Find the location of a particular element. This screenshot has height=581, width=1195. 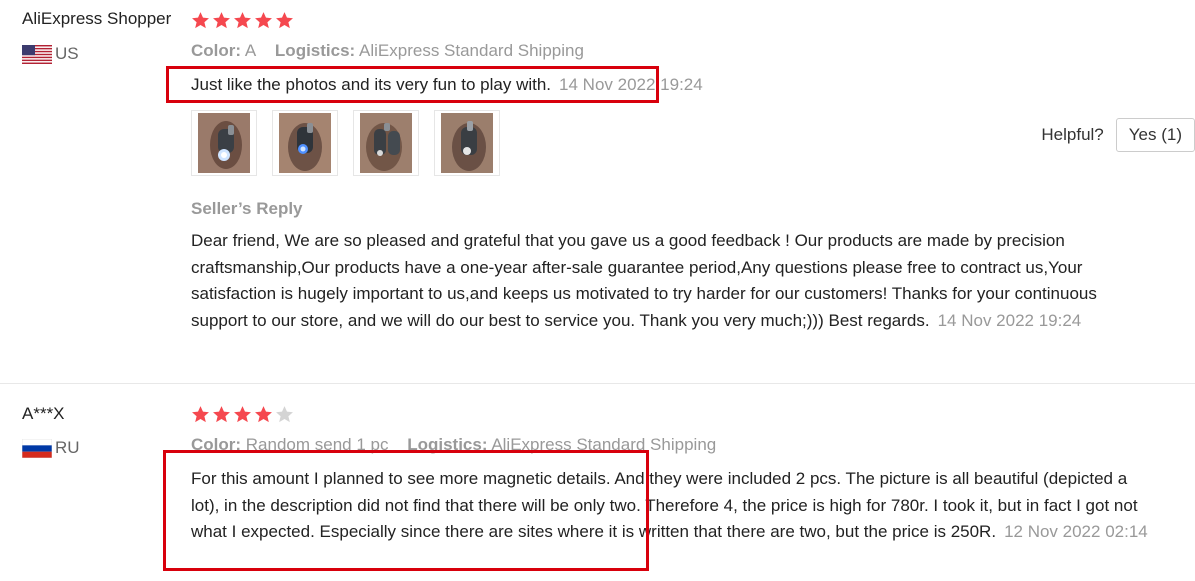

country-code: US is located at coordinates (67, 53).